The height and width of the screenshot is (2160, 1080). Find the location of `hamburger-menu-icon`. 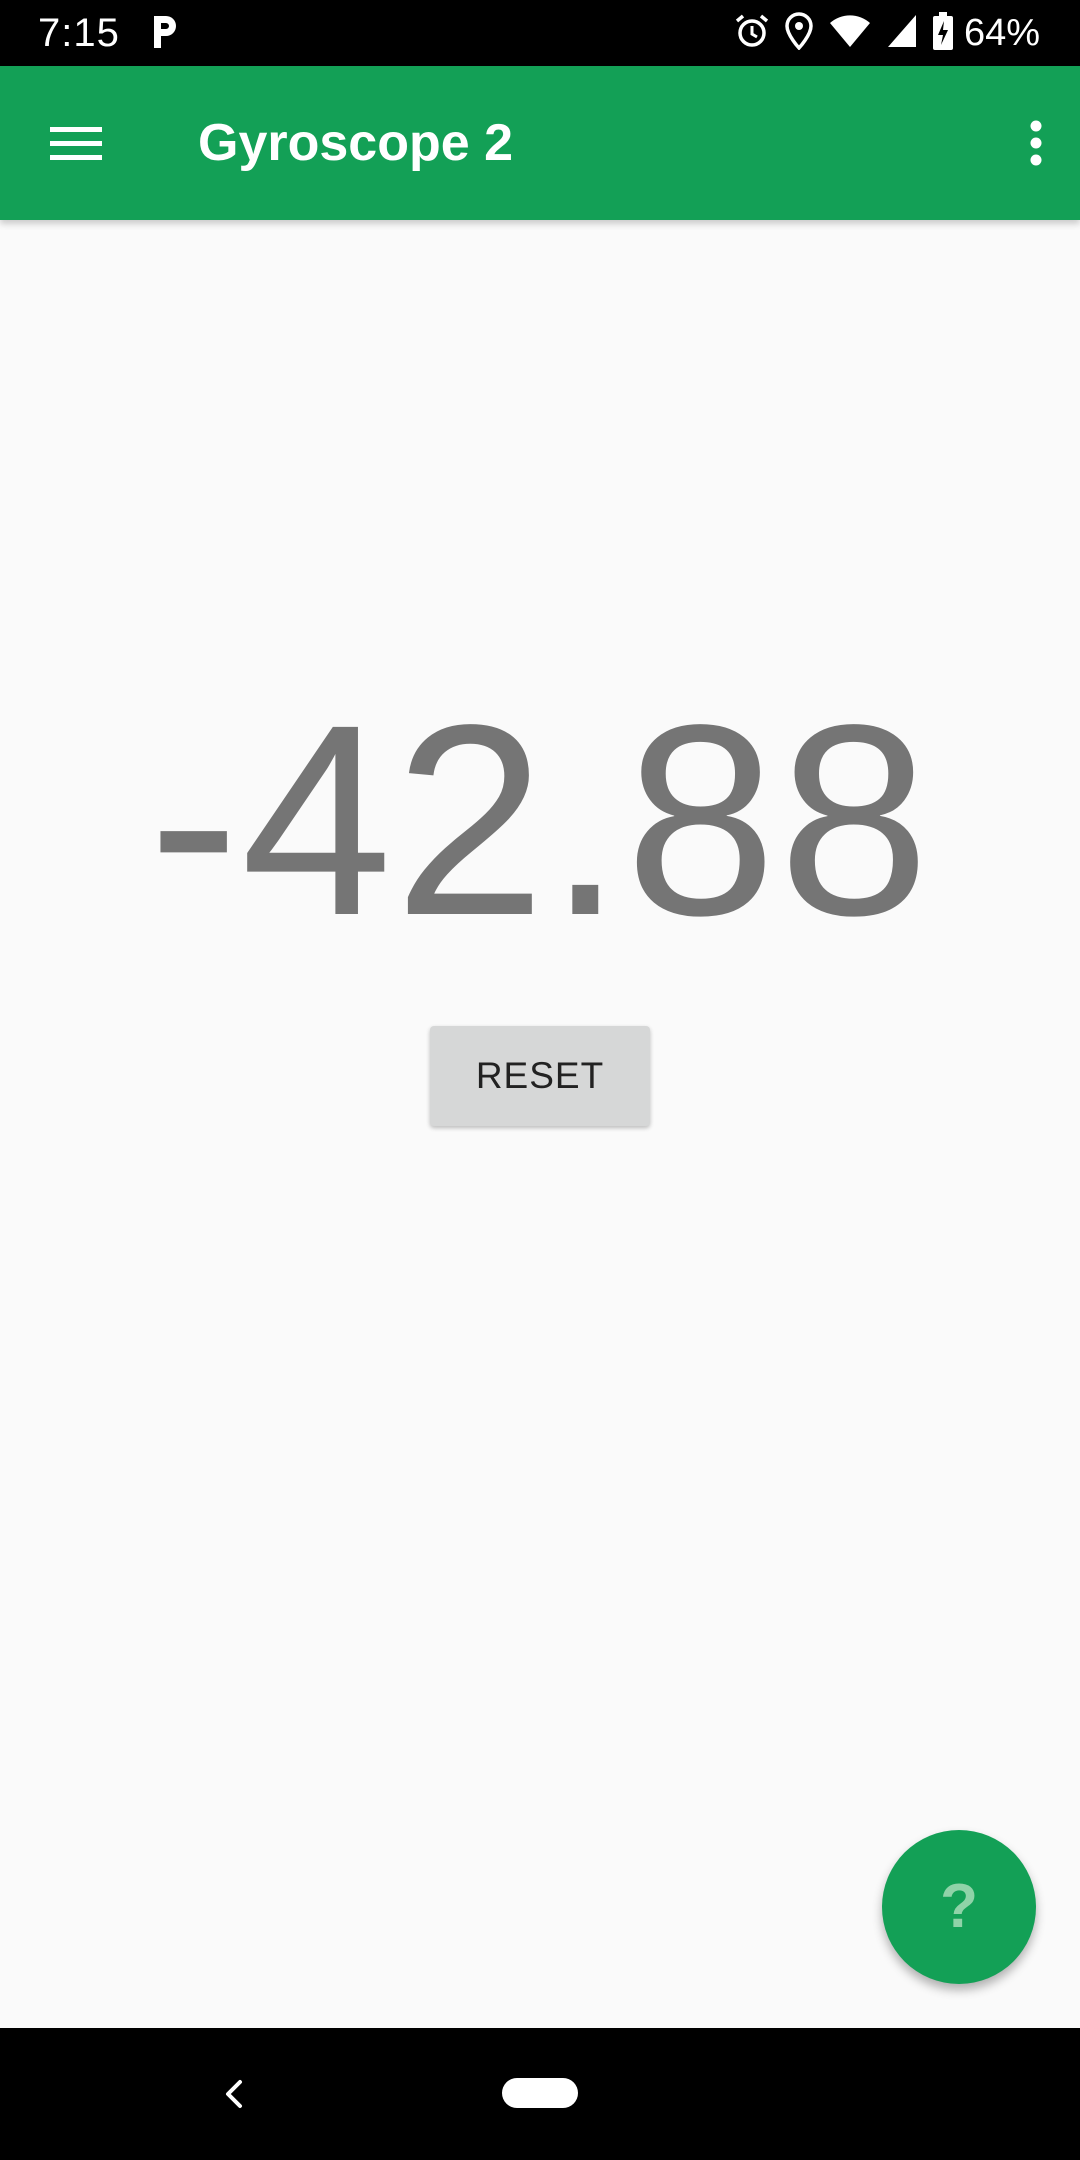

hamburger-menu-icon is located at coordinates (77, 143).